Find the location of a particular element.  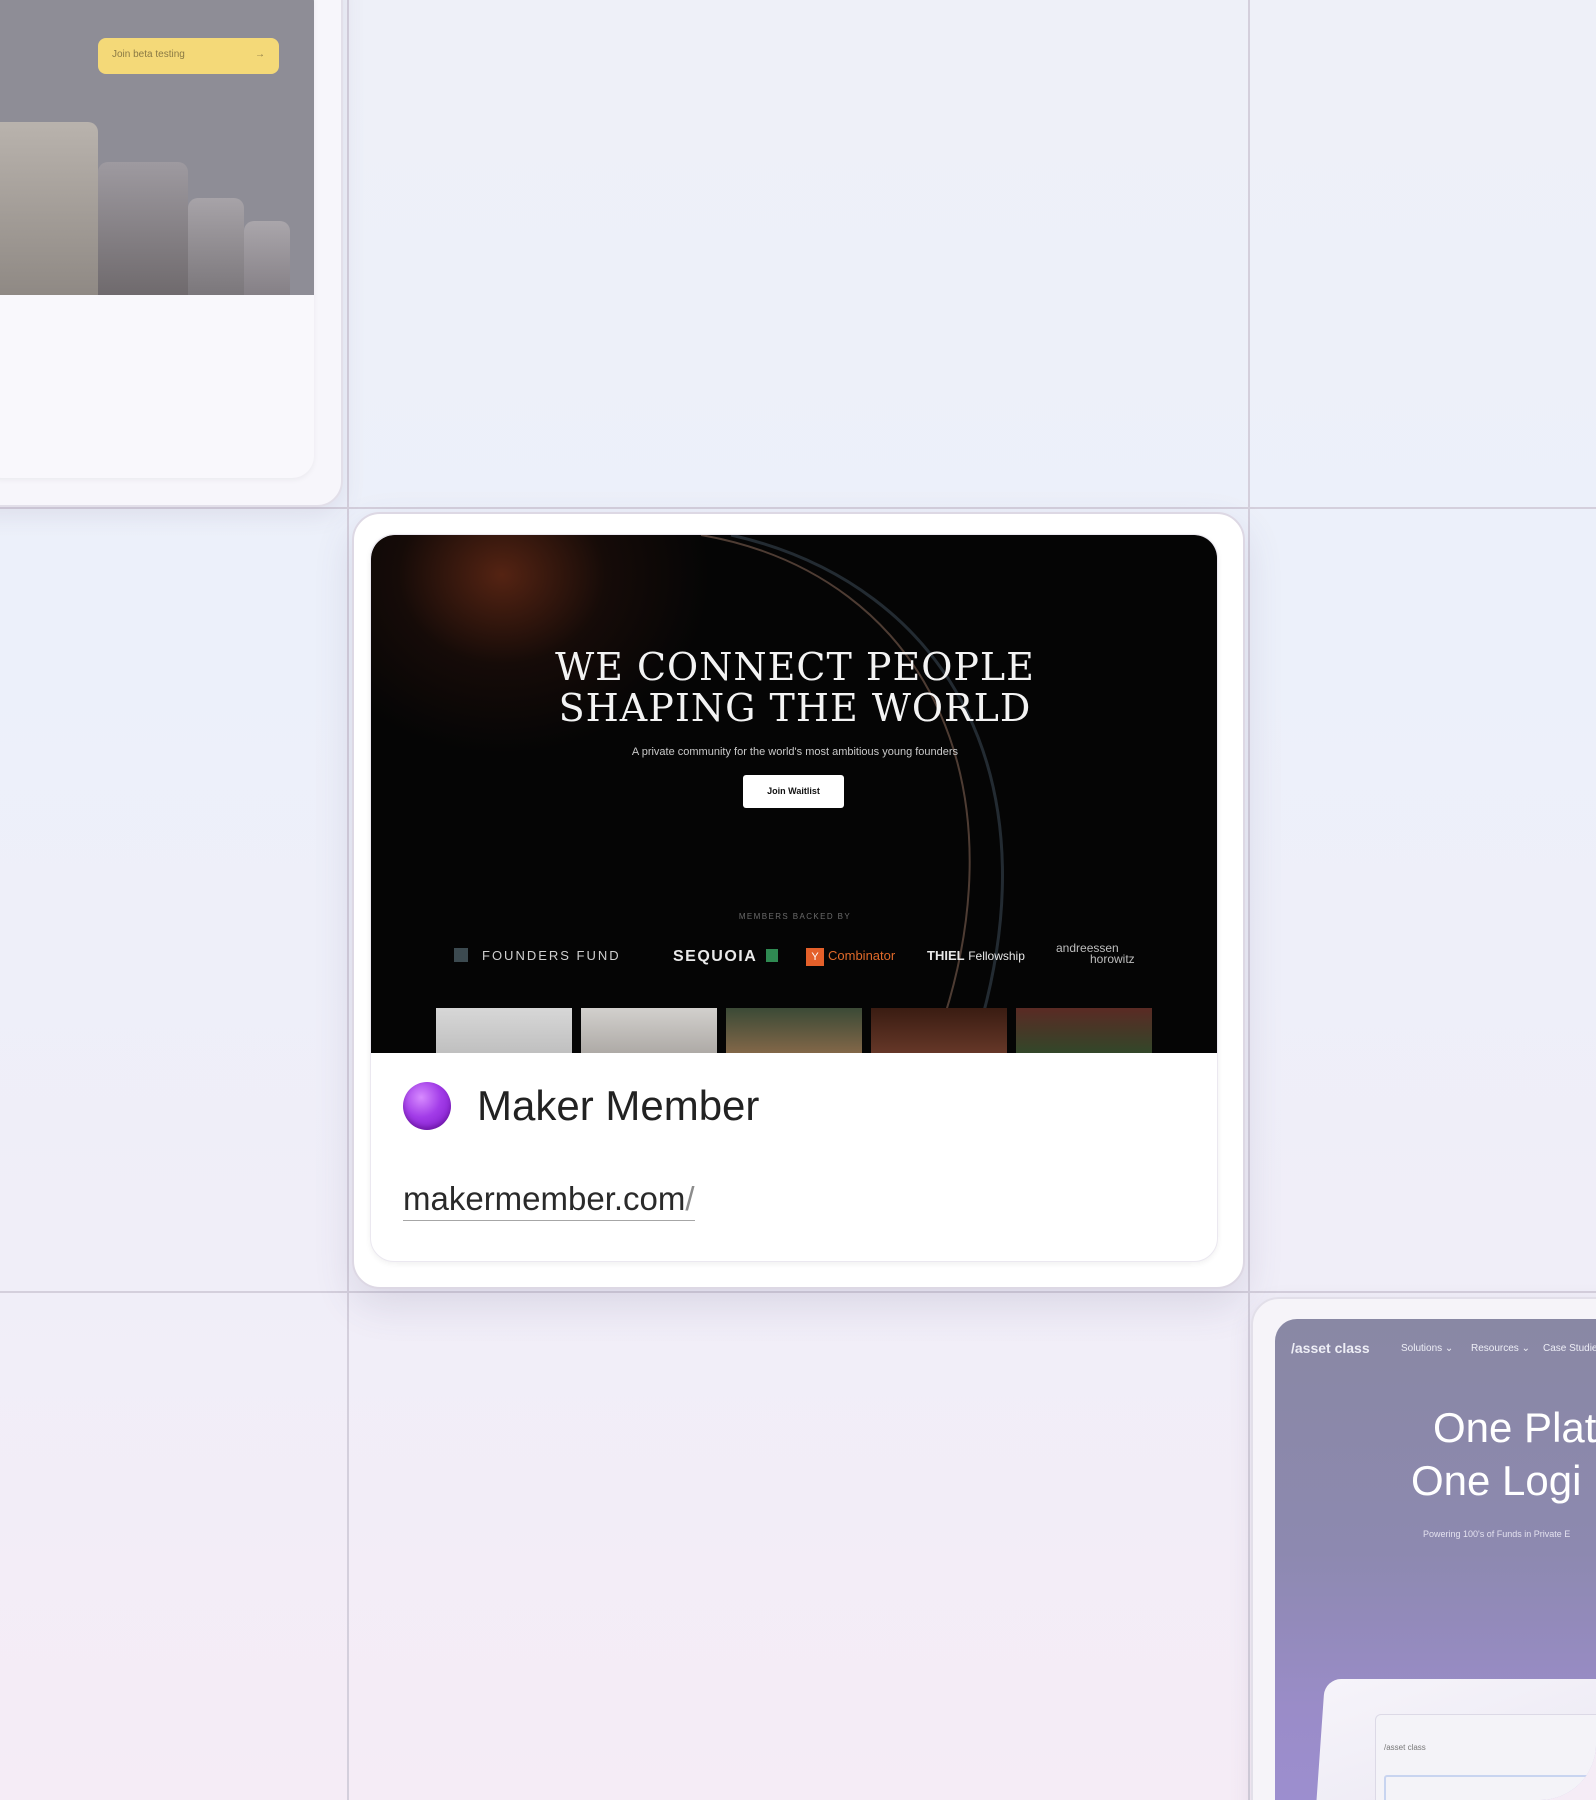

card-preview-image: Join beta testing → is located at coordinates (157, 147).